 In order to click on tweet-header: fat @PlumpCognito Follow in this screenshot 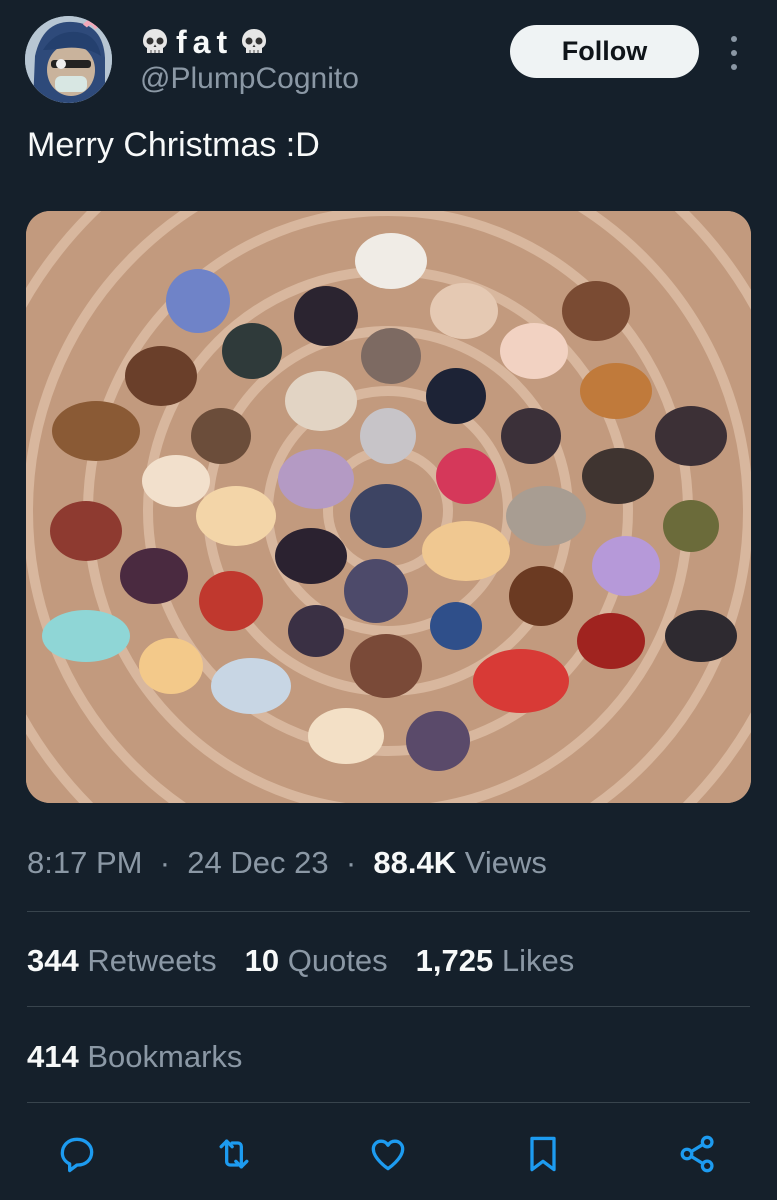, I will do `click(388, 55)`.